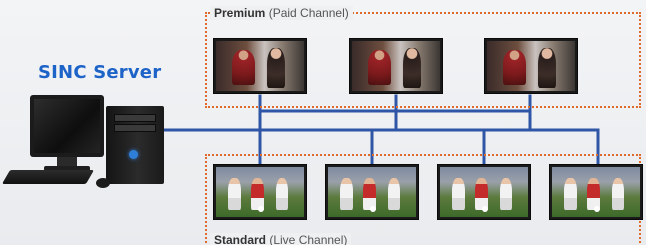  I want to click on monitor-display, so click(67, 126).